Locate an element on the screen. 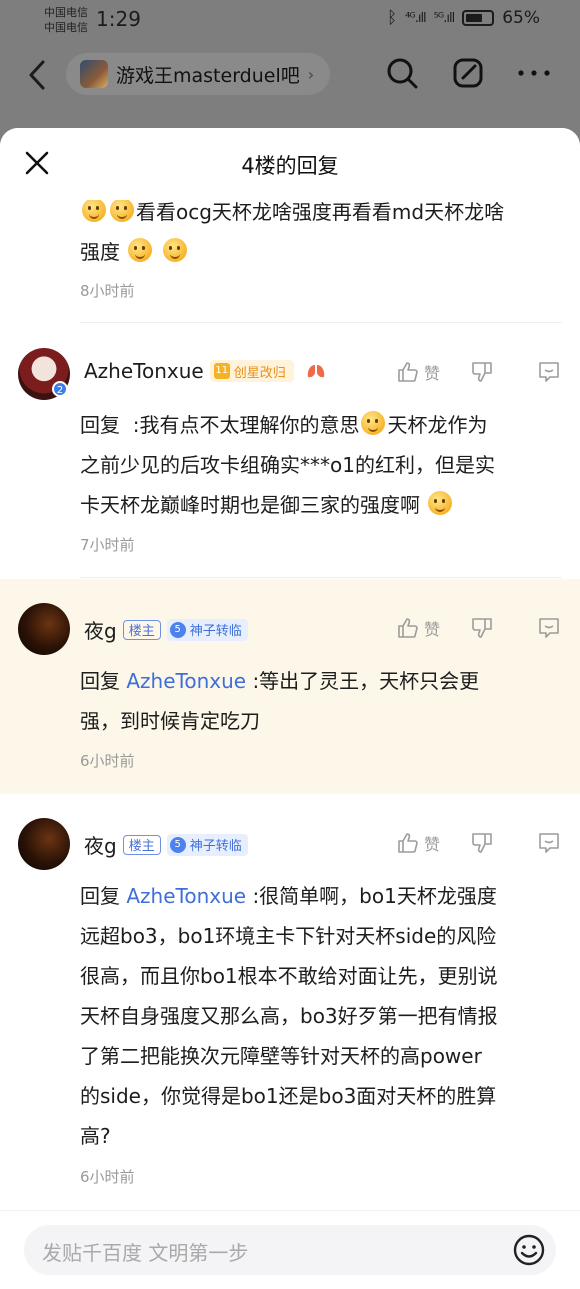 This screenshot has width=580, height=1289. status-icons: ᛒ ⁴ᴳ.ıll ⁵ᴳ.ıll 65% is located at coordinates (463, 18).